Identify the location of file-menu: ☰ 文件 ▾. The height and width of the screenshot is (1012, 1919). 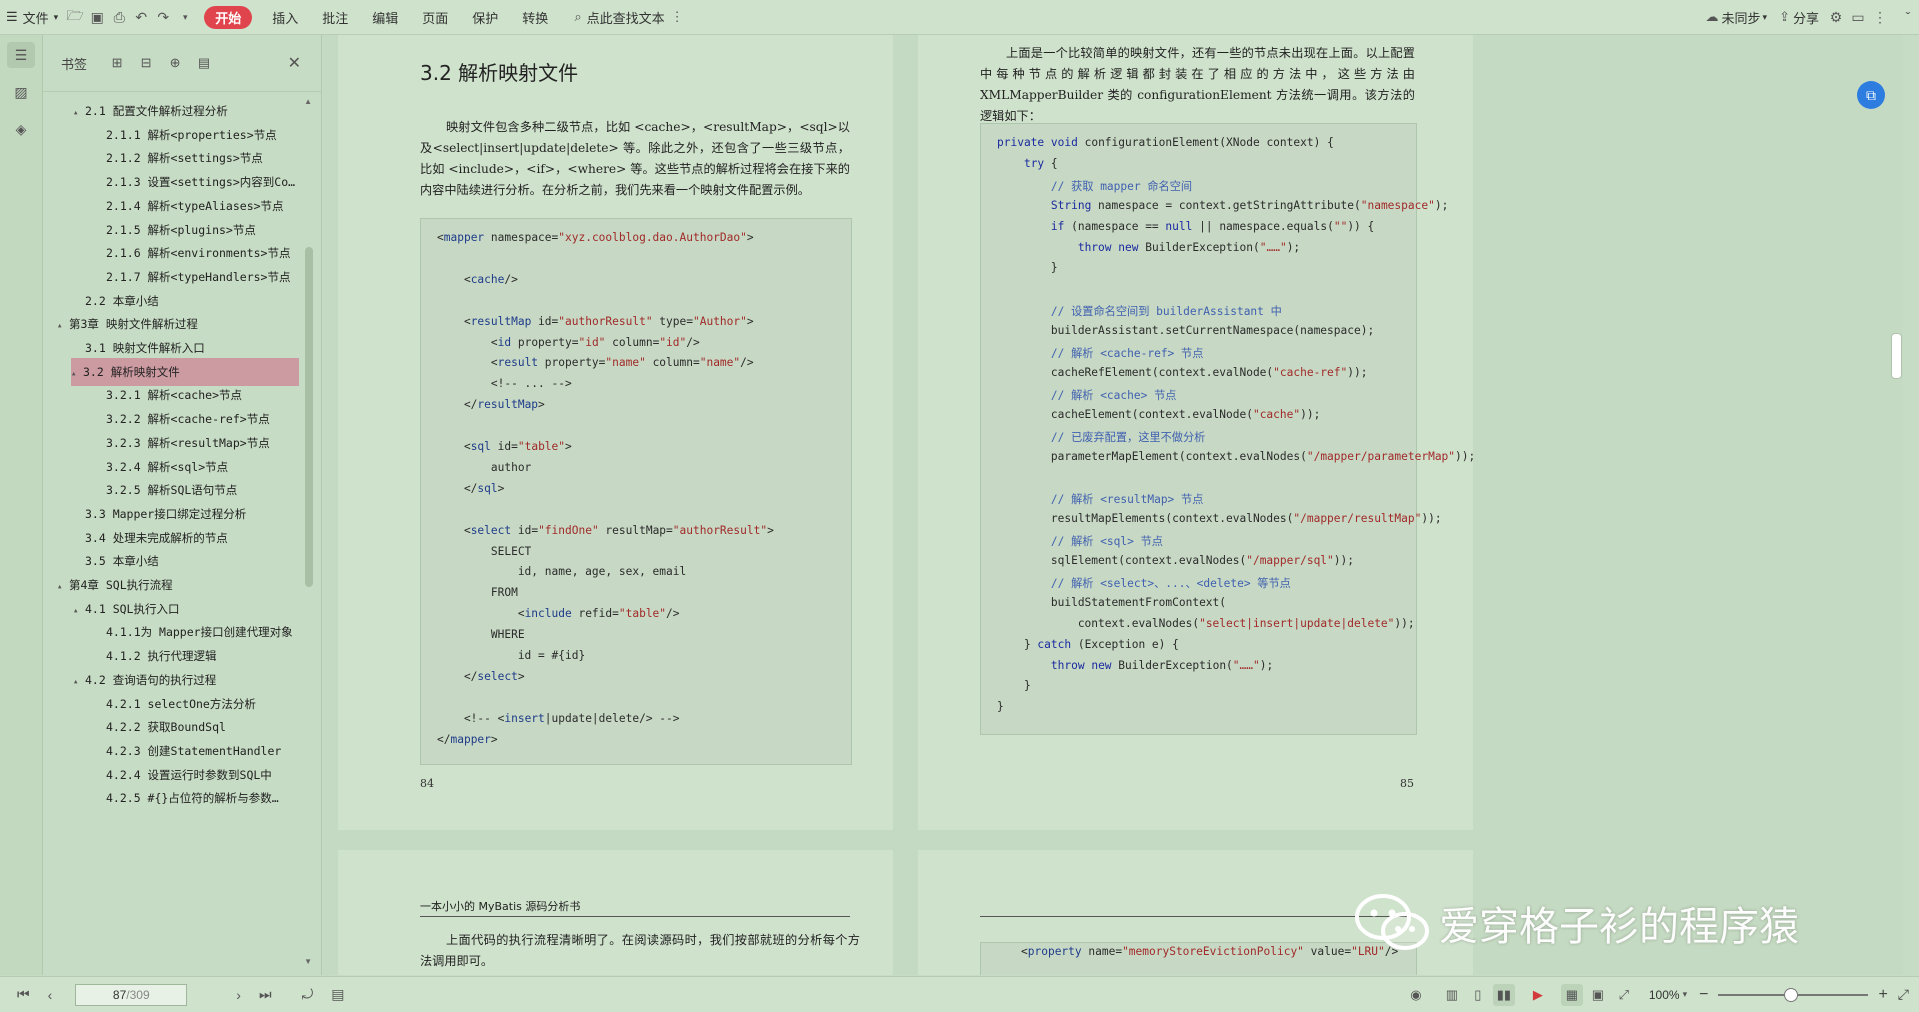
(32, 17).